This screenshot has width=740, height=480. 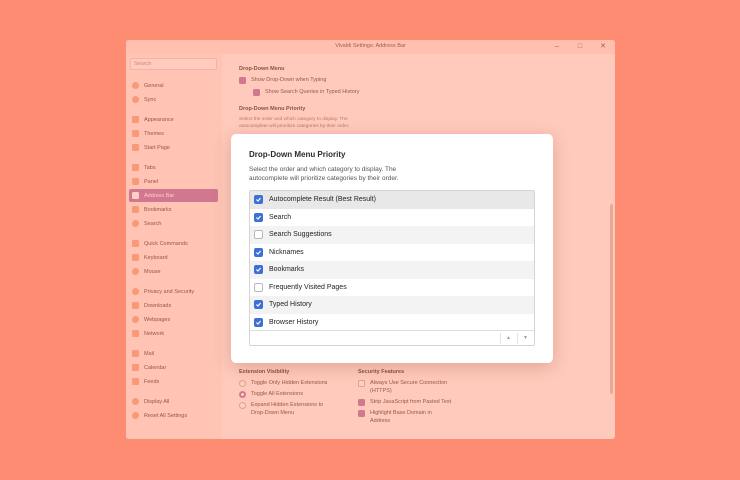 What do you see at coordinates (287, 270) in the screenshot?
I see `list-item-label: Bookmarks` at bounding box center [287, 270].